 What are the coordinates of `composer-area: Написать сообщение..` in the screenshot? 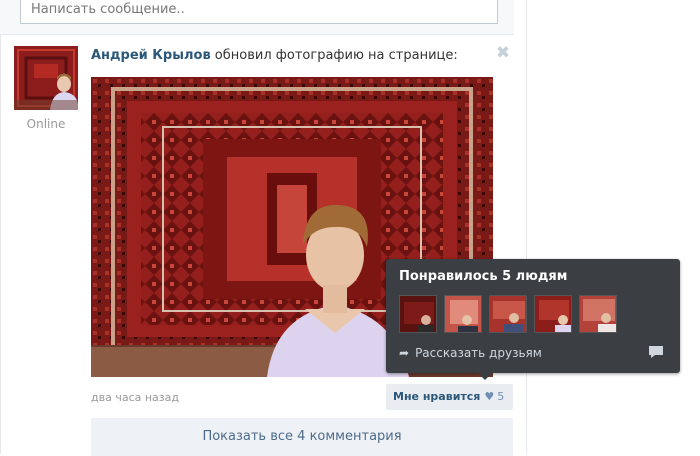 It's located at (257, 17).